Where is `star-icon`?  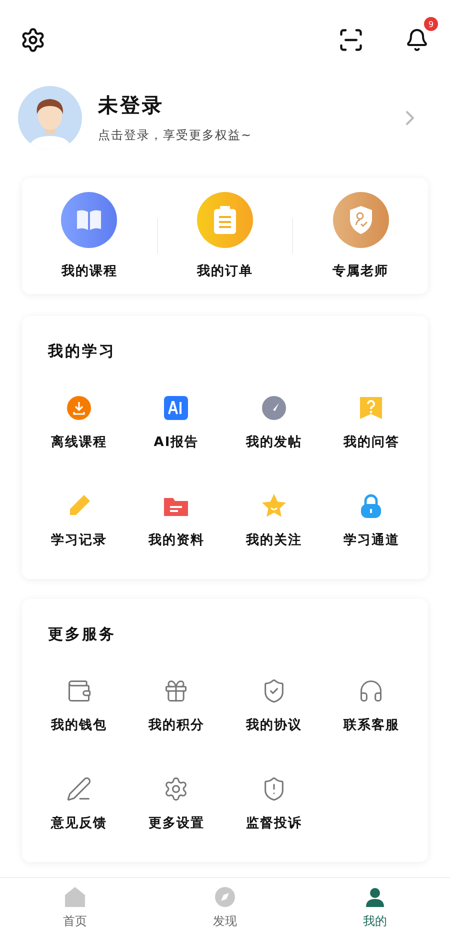
star-icon is located at coordinates (273, 506).